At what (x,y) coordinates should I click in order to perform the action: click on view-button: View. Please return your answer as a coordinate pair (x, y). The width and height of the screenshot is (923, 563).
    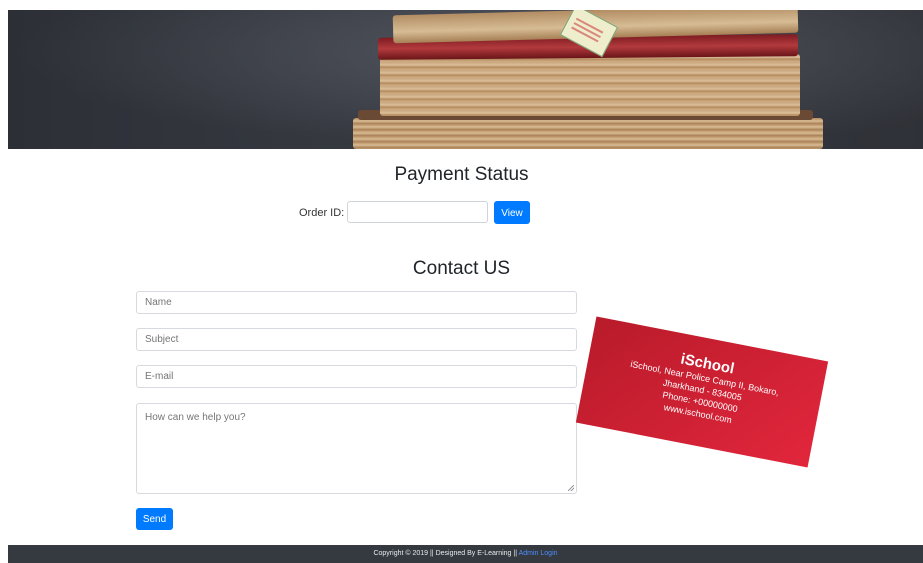
    Looking at the image, I should click on (512, 212).